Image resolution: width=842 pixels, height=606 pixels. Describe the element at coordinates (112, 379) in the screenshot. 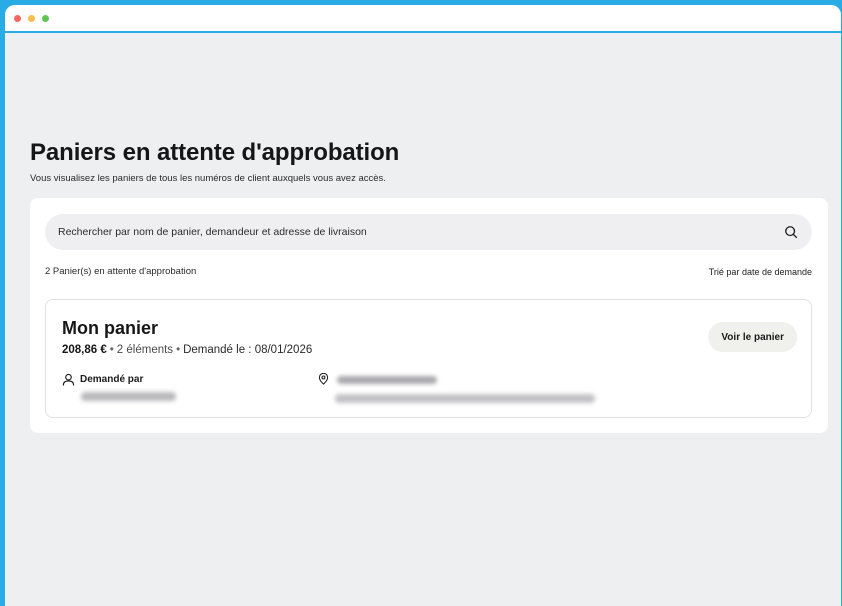

I see `requested-by-label: Demandé par` at that location.